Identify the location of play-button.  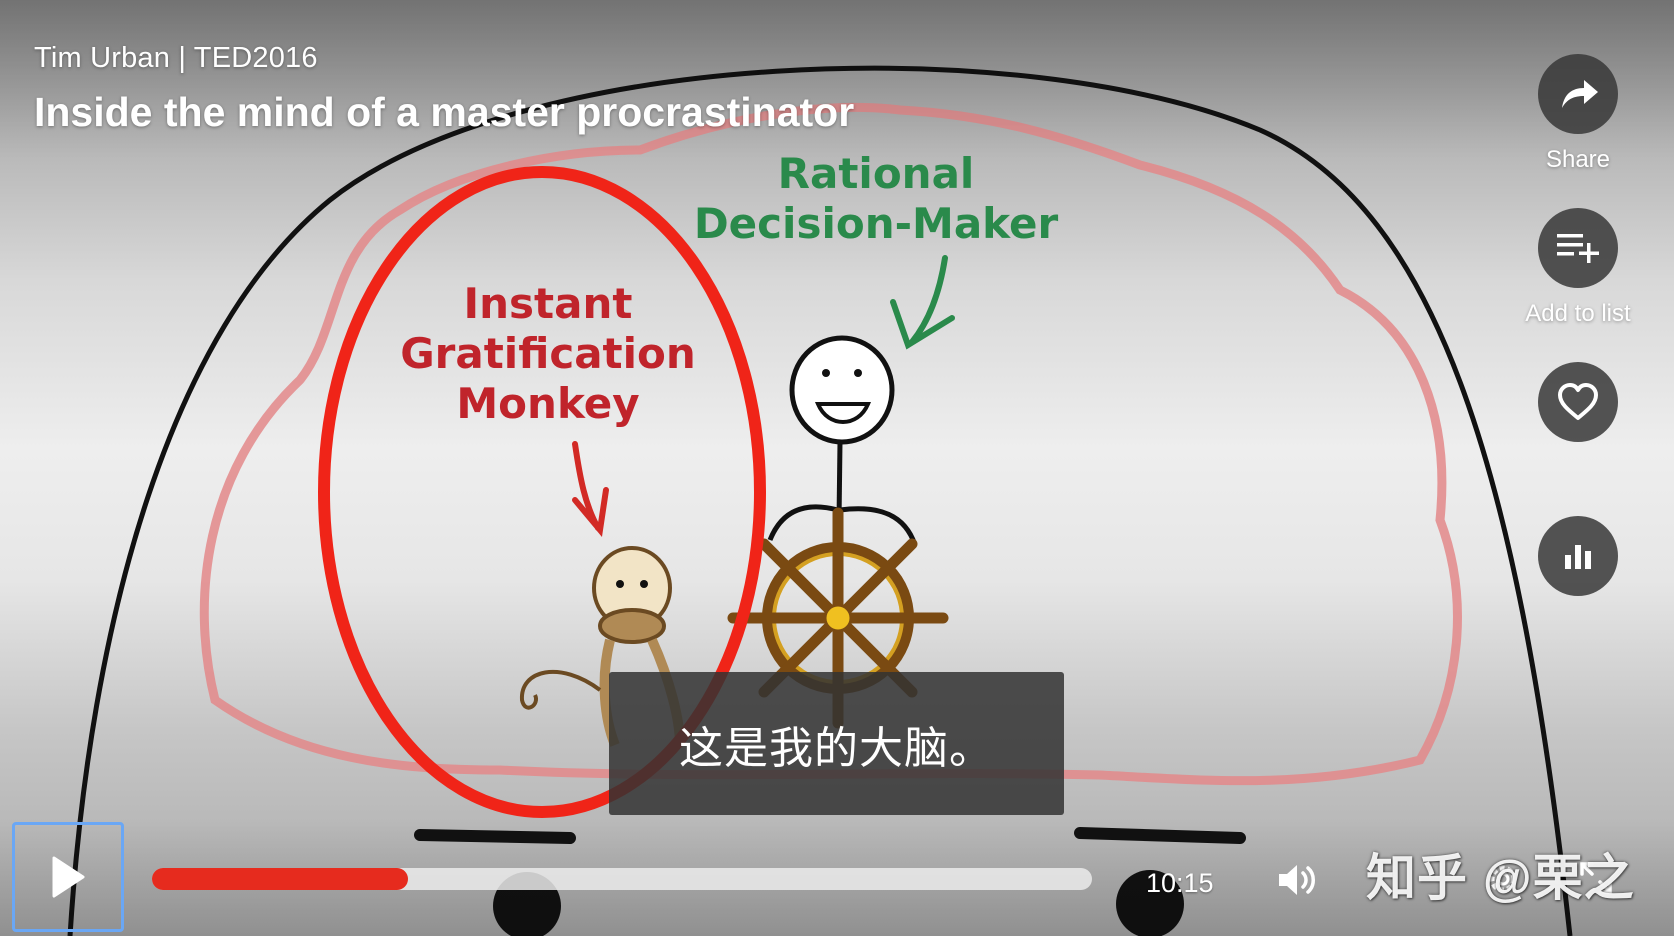
(68, 877).